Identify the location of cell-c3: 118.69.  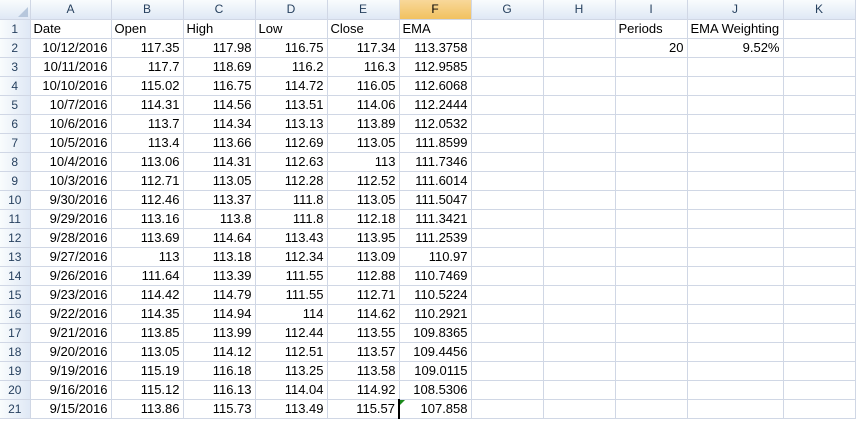
(219, 67).